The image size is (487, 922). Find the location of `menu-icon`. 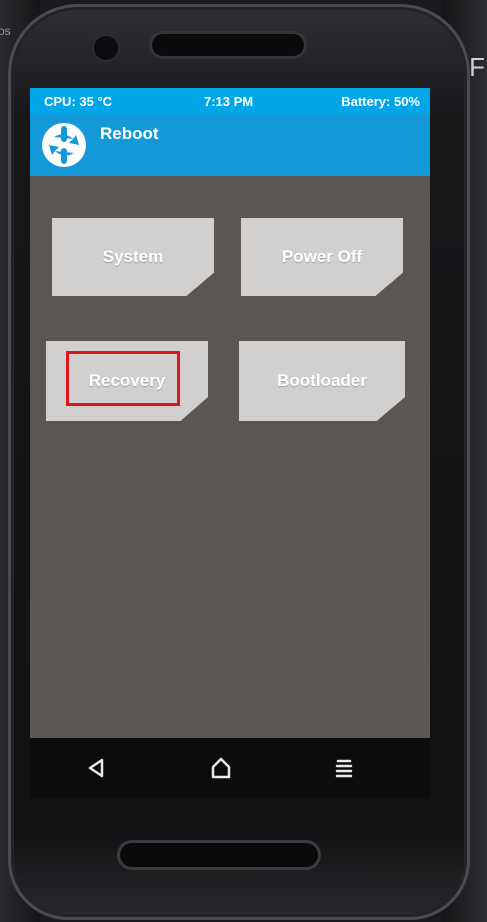

menu-icon is located at coordinates (344, 768).